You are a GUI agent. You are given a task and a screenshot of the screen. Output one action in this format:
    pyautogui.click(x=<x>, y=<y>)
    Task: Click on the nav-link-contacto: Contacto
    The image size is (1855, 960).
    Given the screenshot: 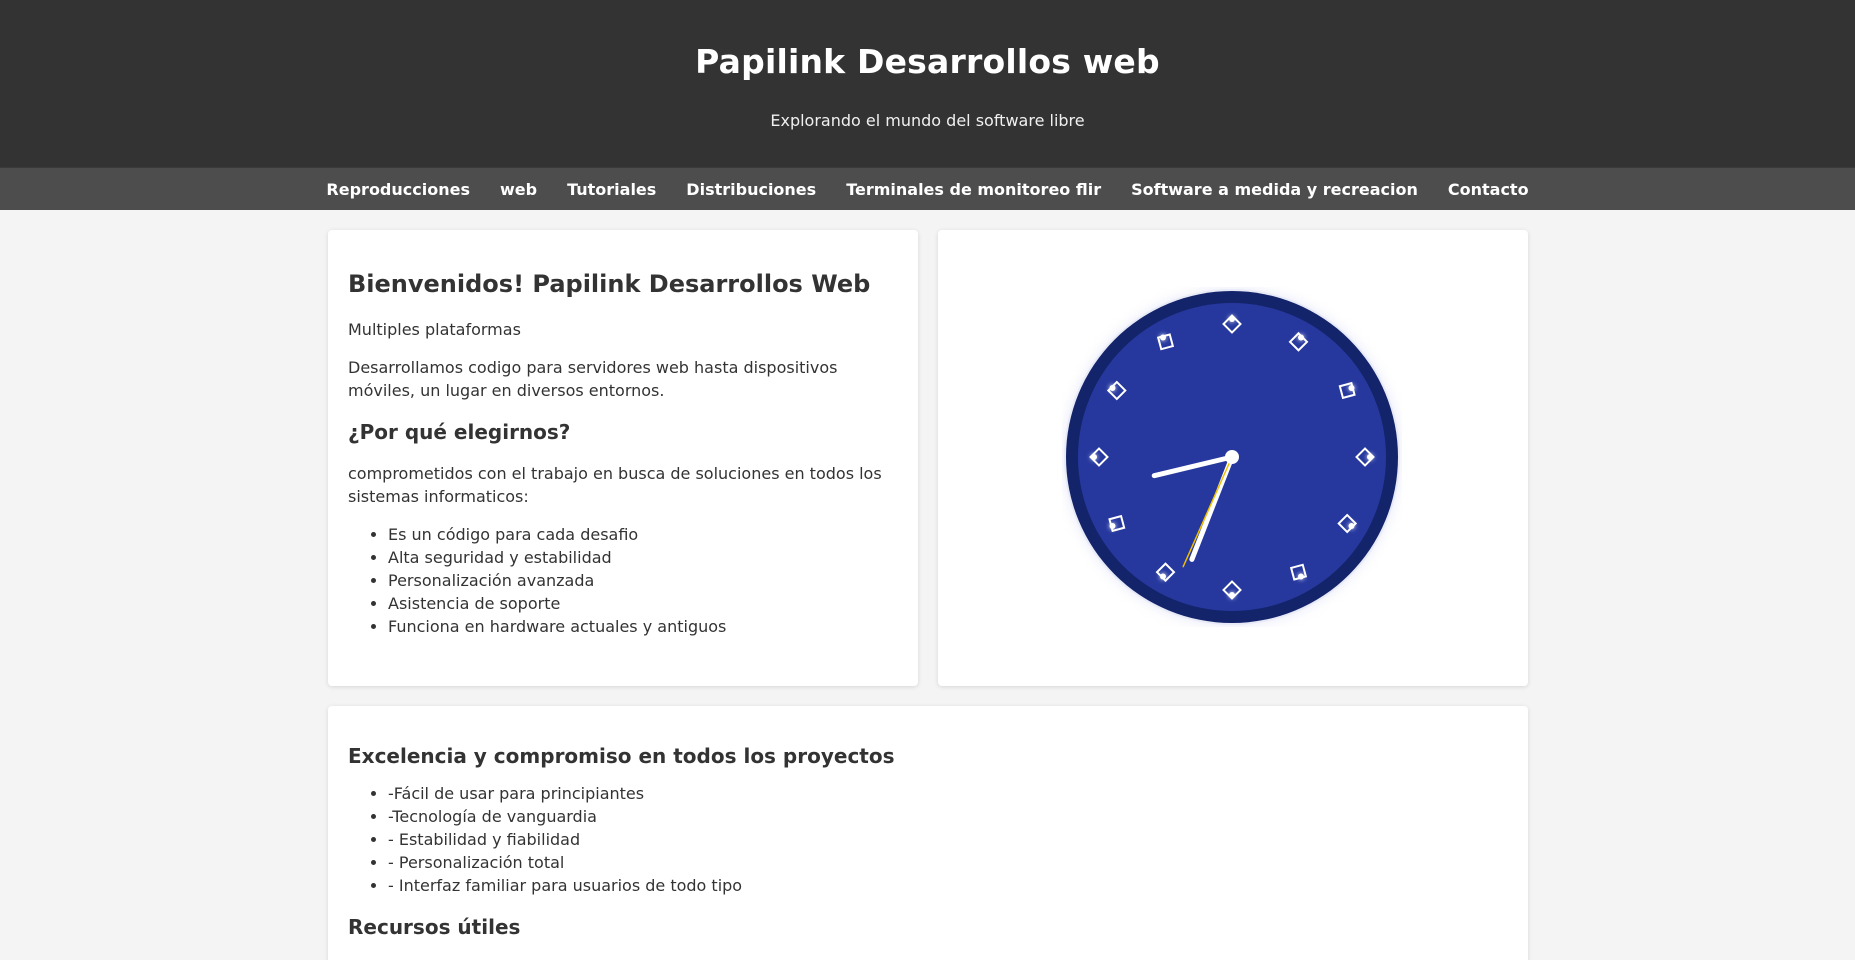 What is the action you would take?
    pyautogui.click(x=1488, y=189)
    